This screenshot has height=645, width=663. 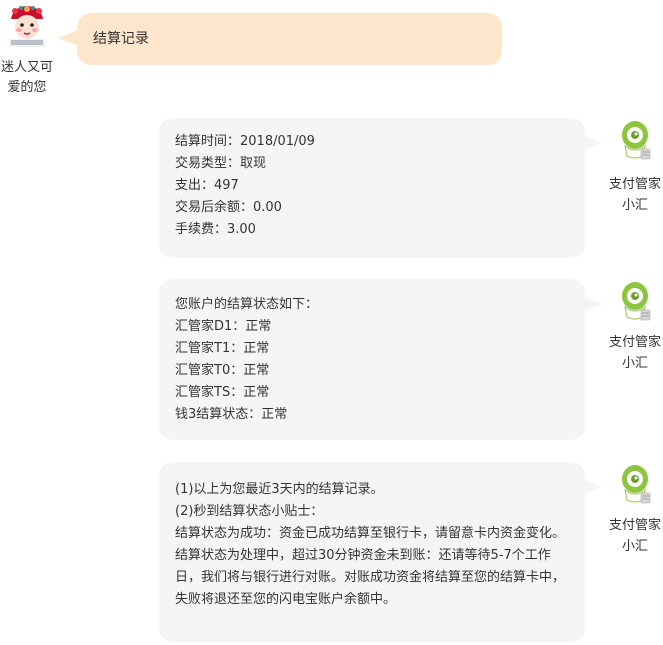 I want to click on user-name-line2: 爱的您, so click(x=27, y=87).